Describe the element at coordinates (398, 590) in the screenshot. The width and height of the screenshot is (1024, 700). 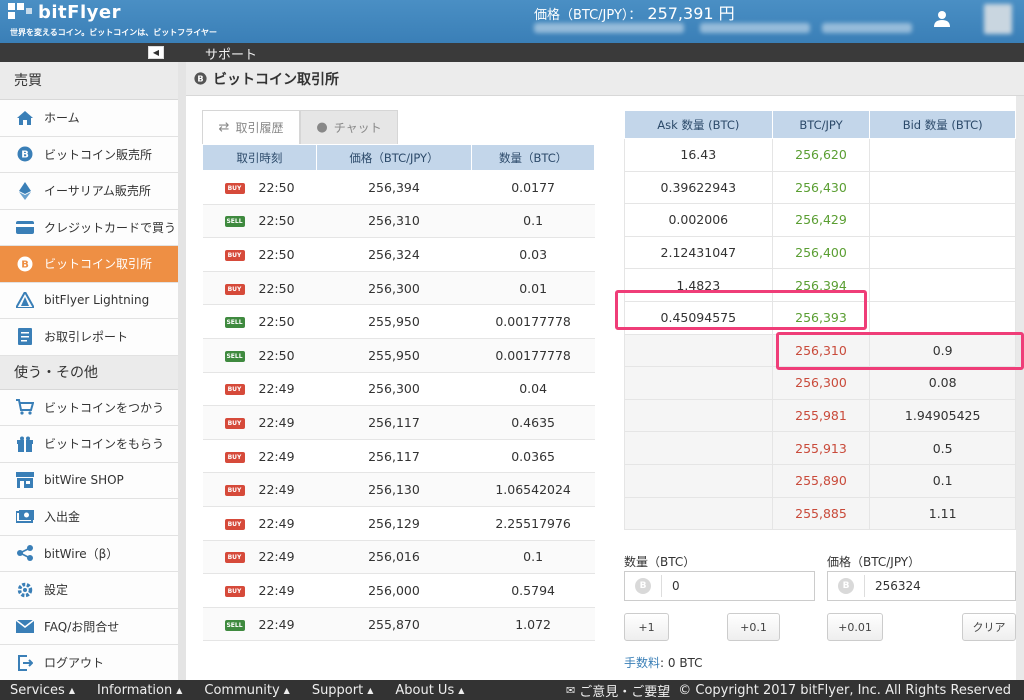
I see `table-row: BUY 22:49 256,000 0.5794` at that location.